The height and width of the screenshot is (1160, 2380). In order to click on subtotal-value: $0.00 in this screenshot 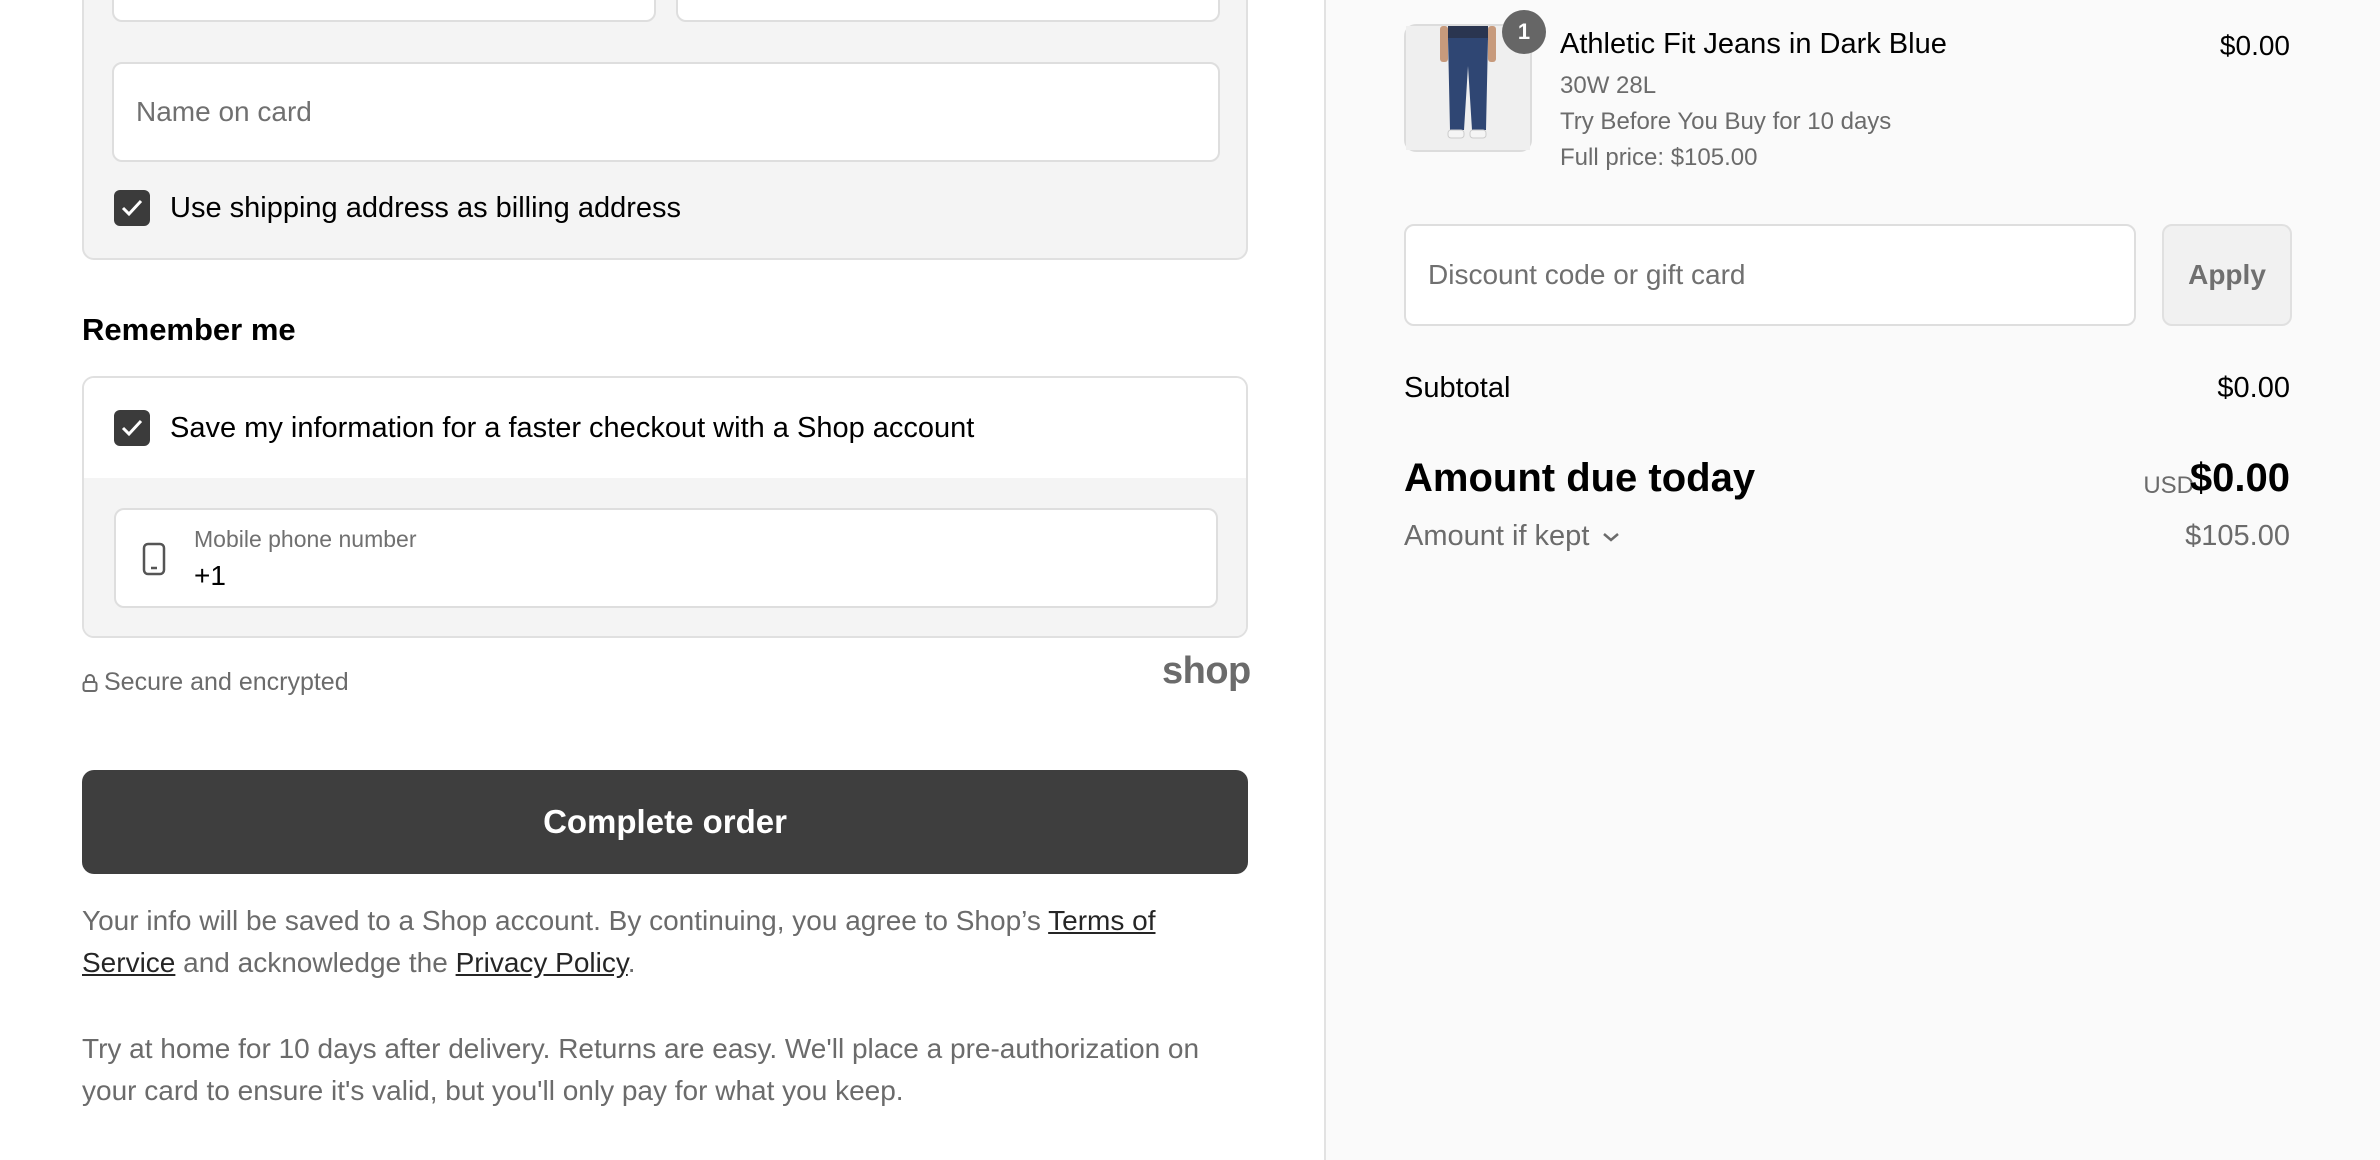, I will do `click(2253, 388)`.